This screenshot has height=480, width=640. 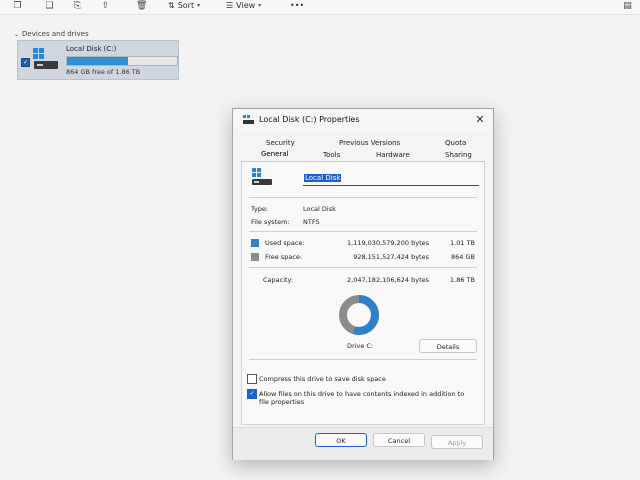 What do you see at coordinates (275, 154) in the screenshot?
I see `tab-general: General` at bounding box center [275, 154].